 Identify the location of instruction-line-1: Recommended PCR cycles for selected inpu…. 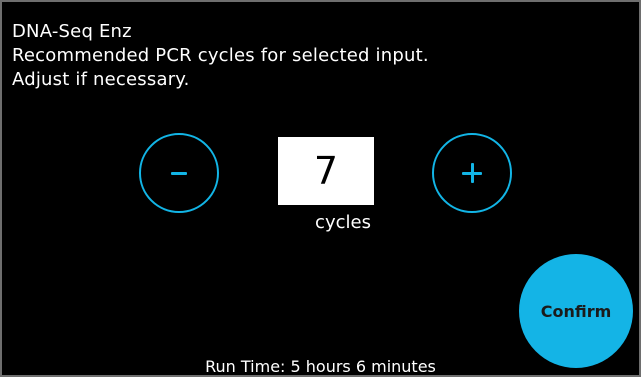
(220, 55).